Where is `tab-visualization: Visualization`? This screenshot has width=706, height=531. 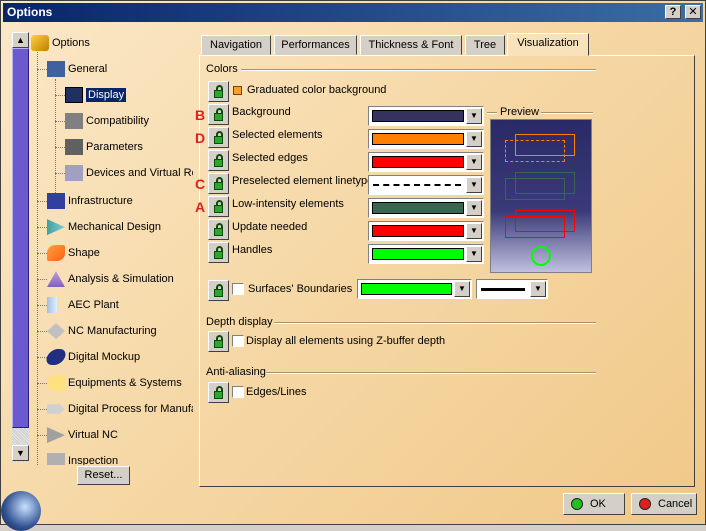 tab-visualization: Visualization is located at coordinates (548, 44).